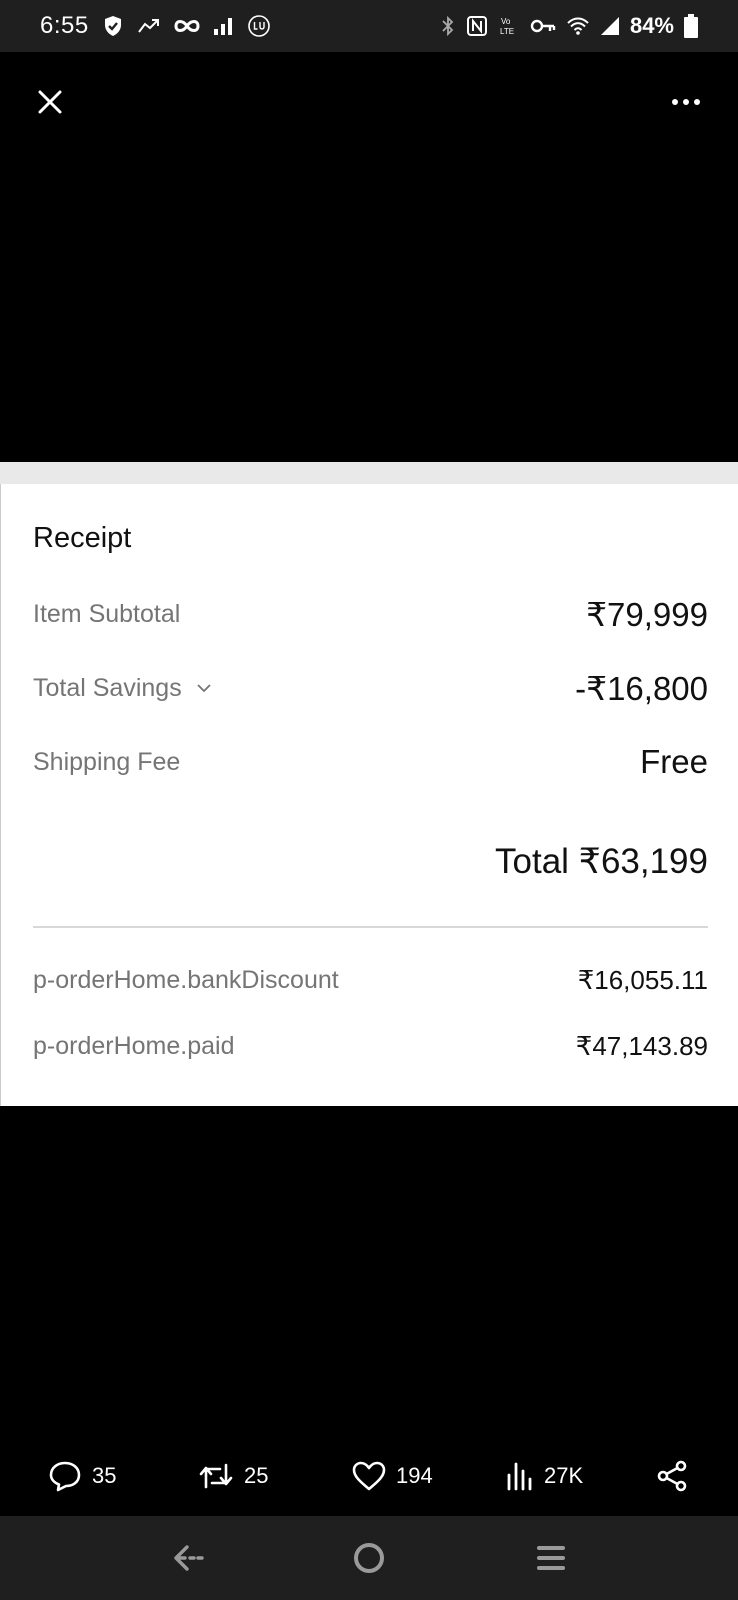 Image resolution: width=738 pixels, height=1600 pixels. I want to click on paid-label: p-orderHome.paid, so click(134, 1045).